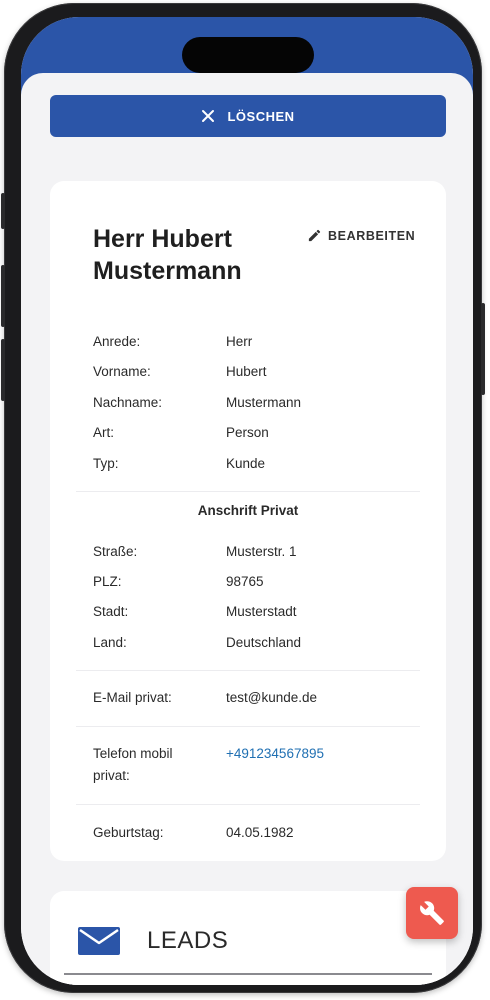 This screenshot has height=1000, width=490. What do you see at coordinates (248, 55) in the screenshot?
I see `dynamic-island` at bounding box center [248, 55].